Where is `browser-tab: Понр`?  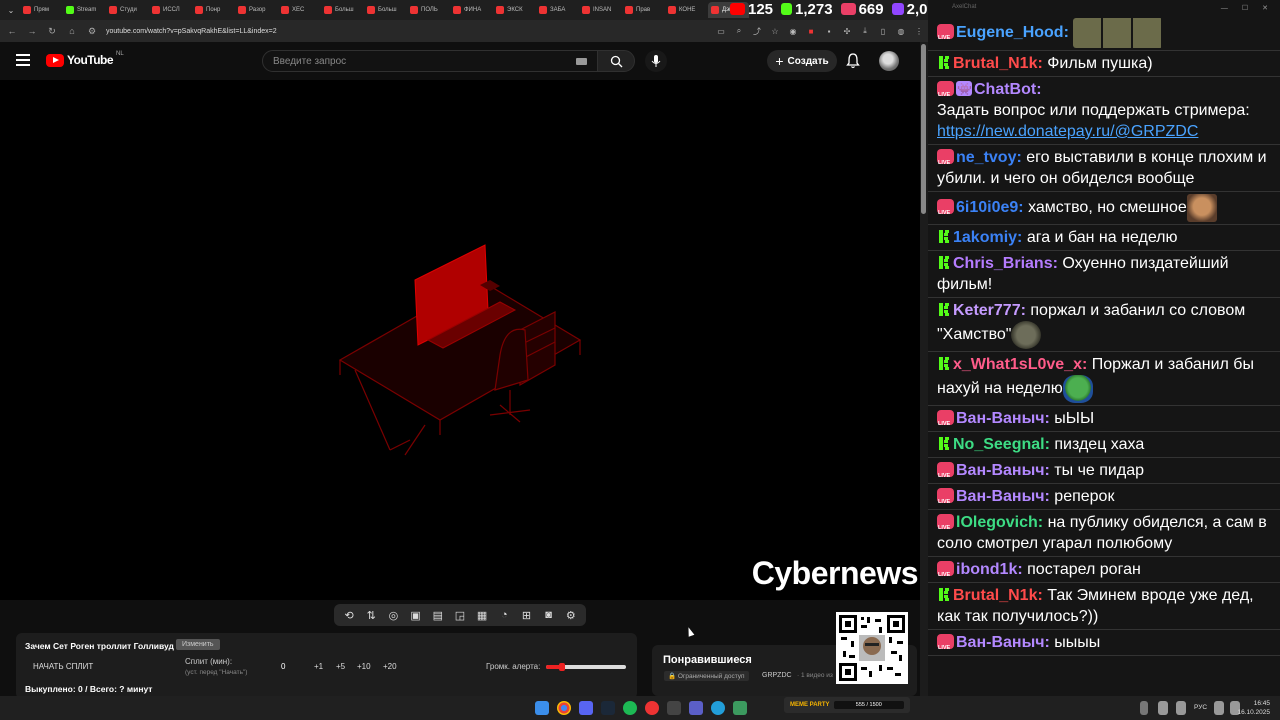
browser-tab: Понр is located at coordinates (212, 10).